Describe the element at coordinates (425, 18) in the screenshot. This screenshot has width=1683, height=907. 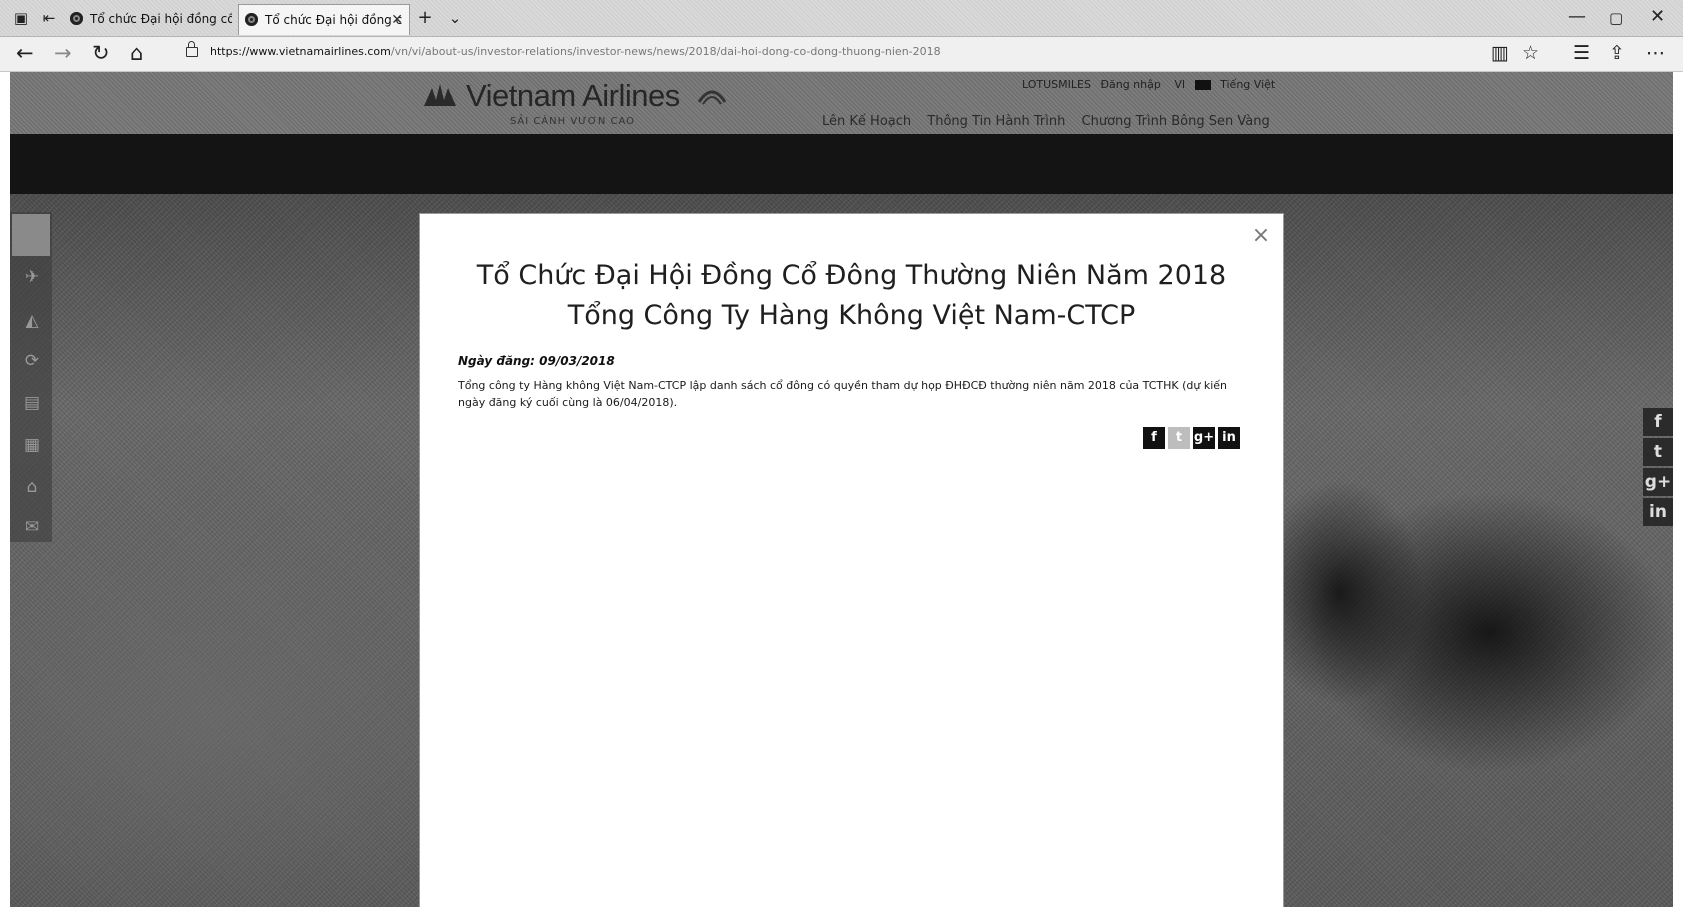
I see `new-tab-button: +` at that location.